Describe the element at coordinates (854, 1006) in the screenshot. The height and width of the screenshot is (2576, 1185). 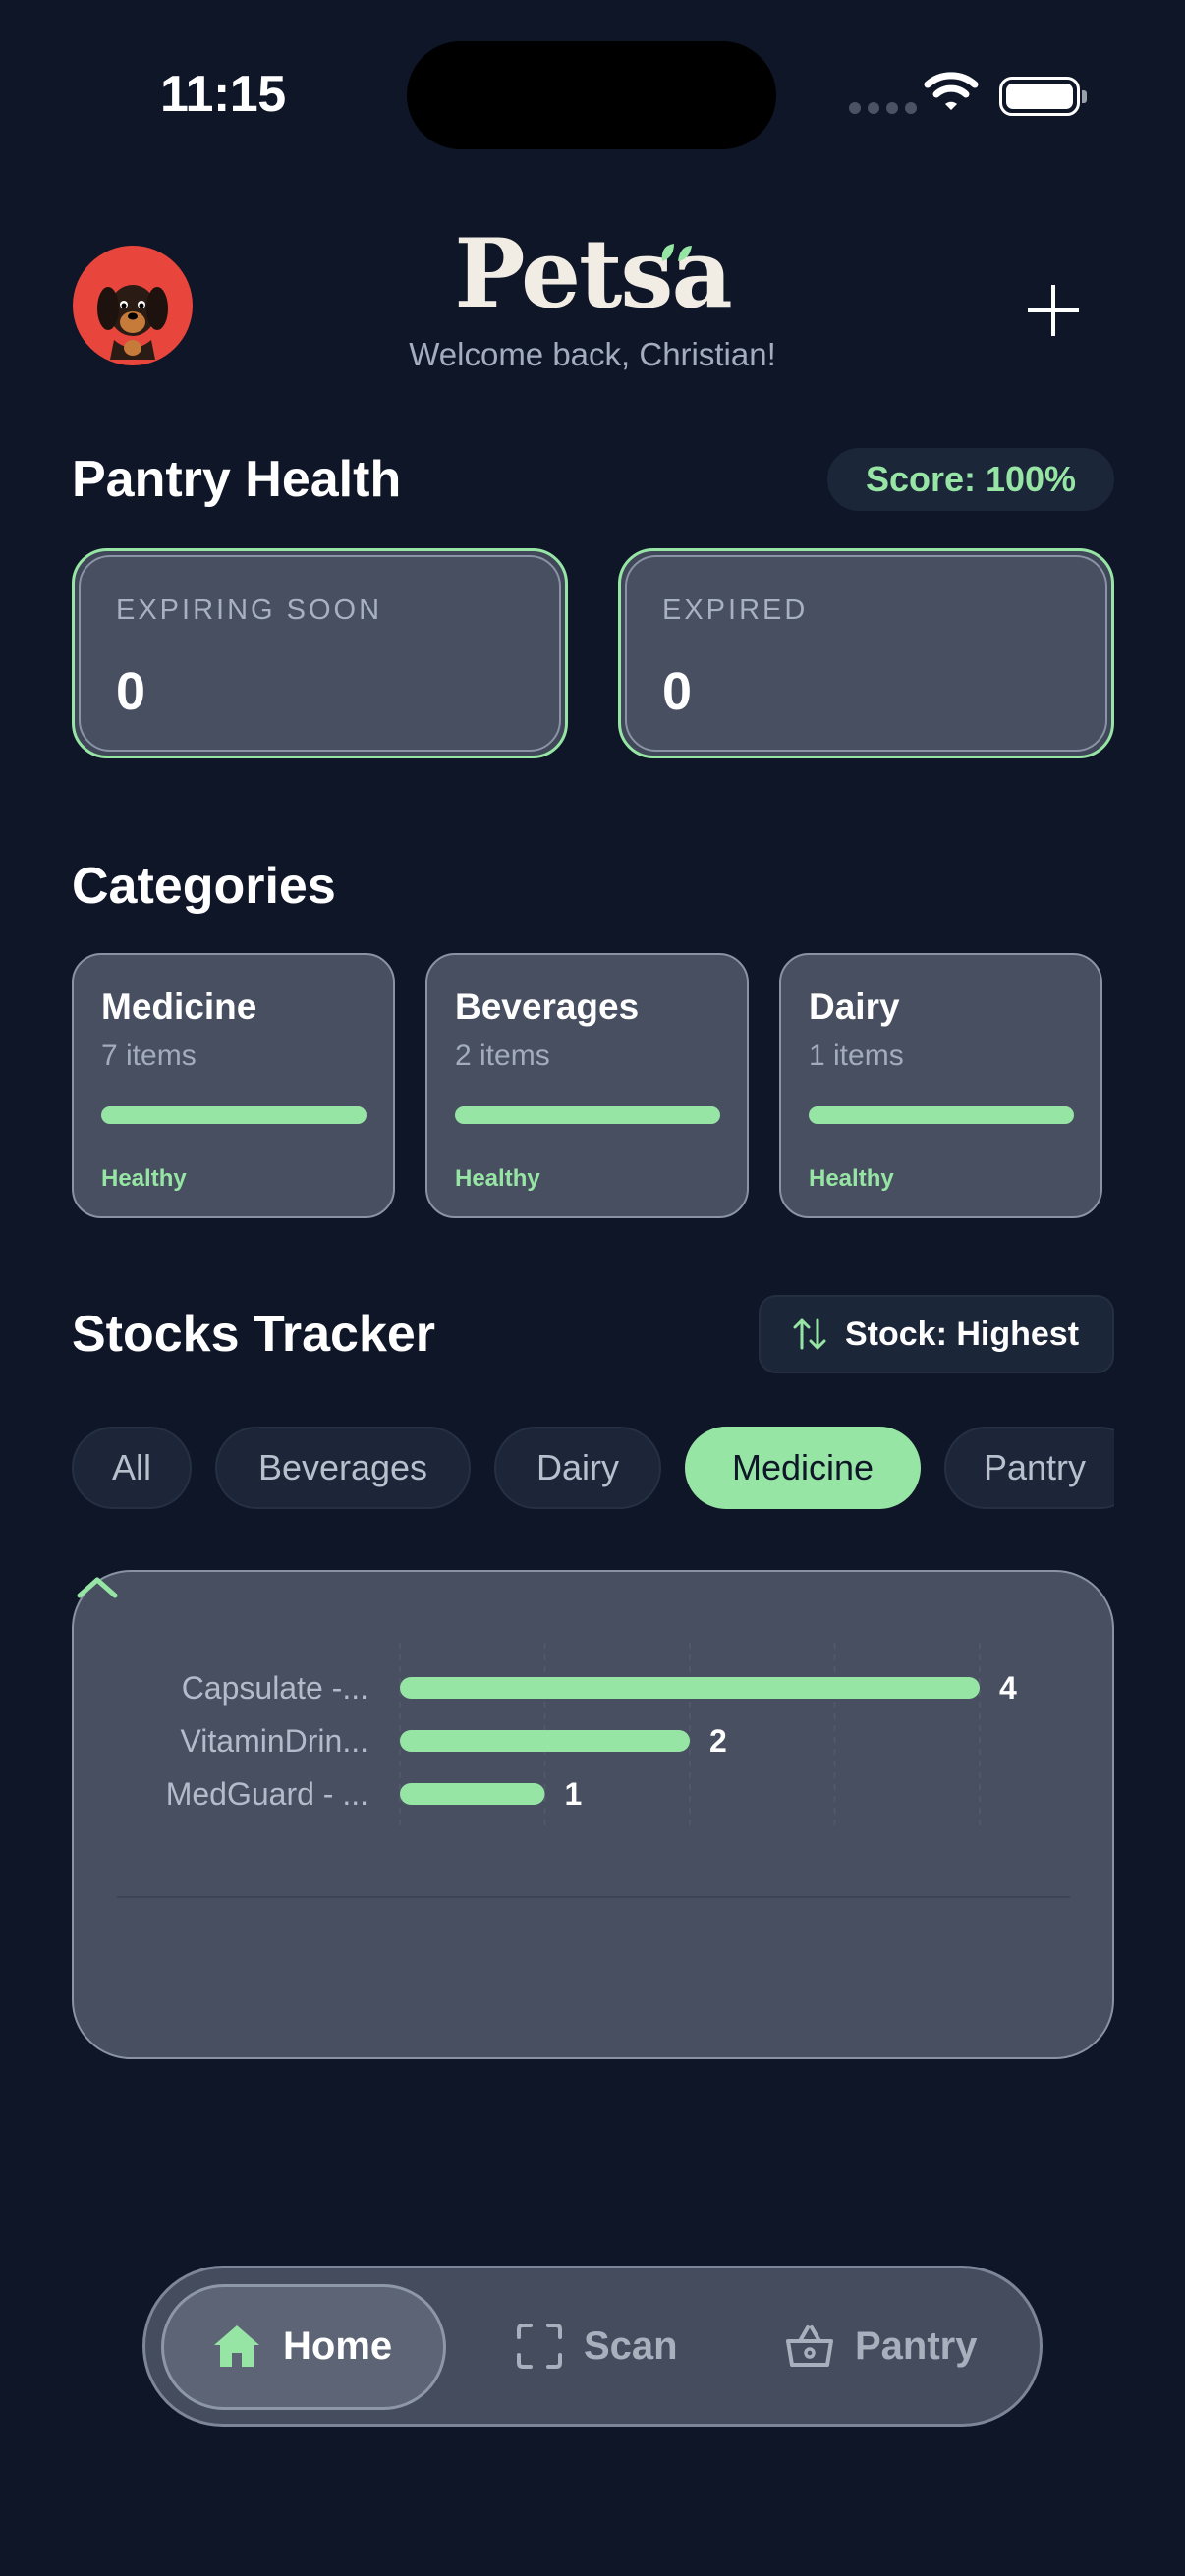
I see `category-name: Dairy` at that location.